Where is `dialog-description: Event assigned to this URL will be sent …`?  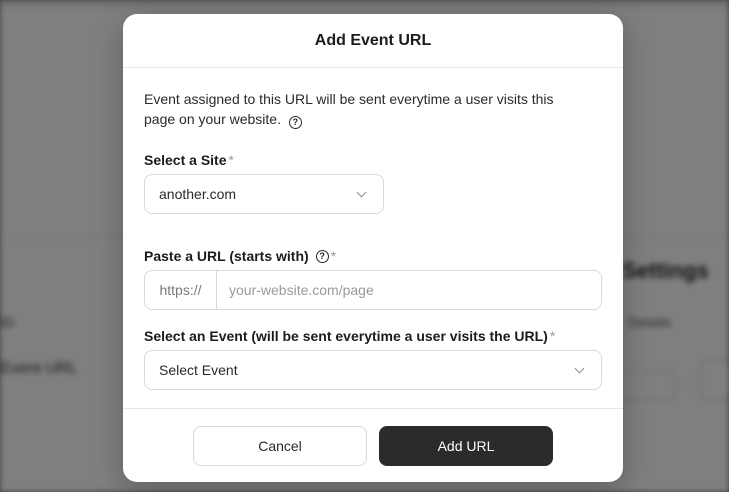
dialog-description: Event assigned to this URL will be sent … is located at coordinates (364, 109).